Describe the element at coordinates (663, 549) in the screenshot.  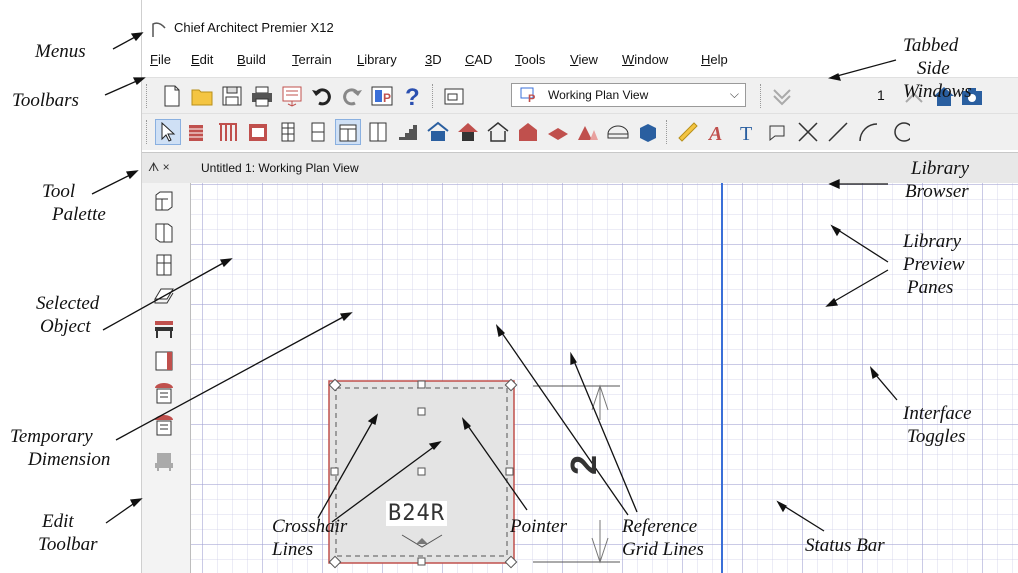
I see `annotation-grid-line2: Grid Lines` at that location.